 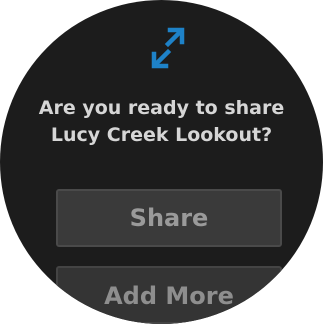 I want to click on share-button: Share, so click(x=169, y=218).